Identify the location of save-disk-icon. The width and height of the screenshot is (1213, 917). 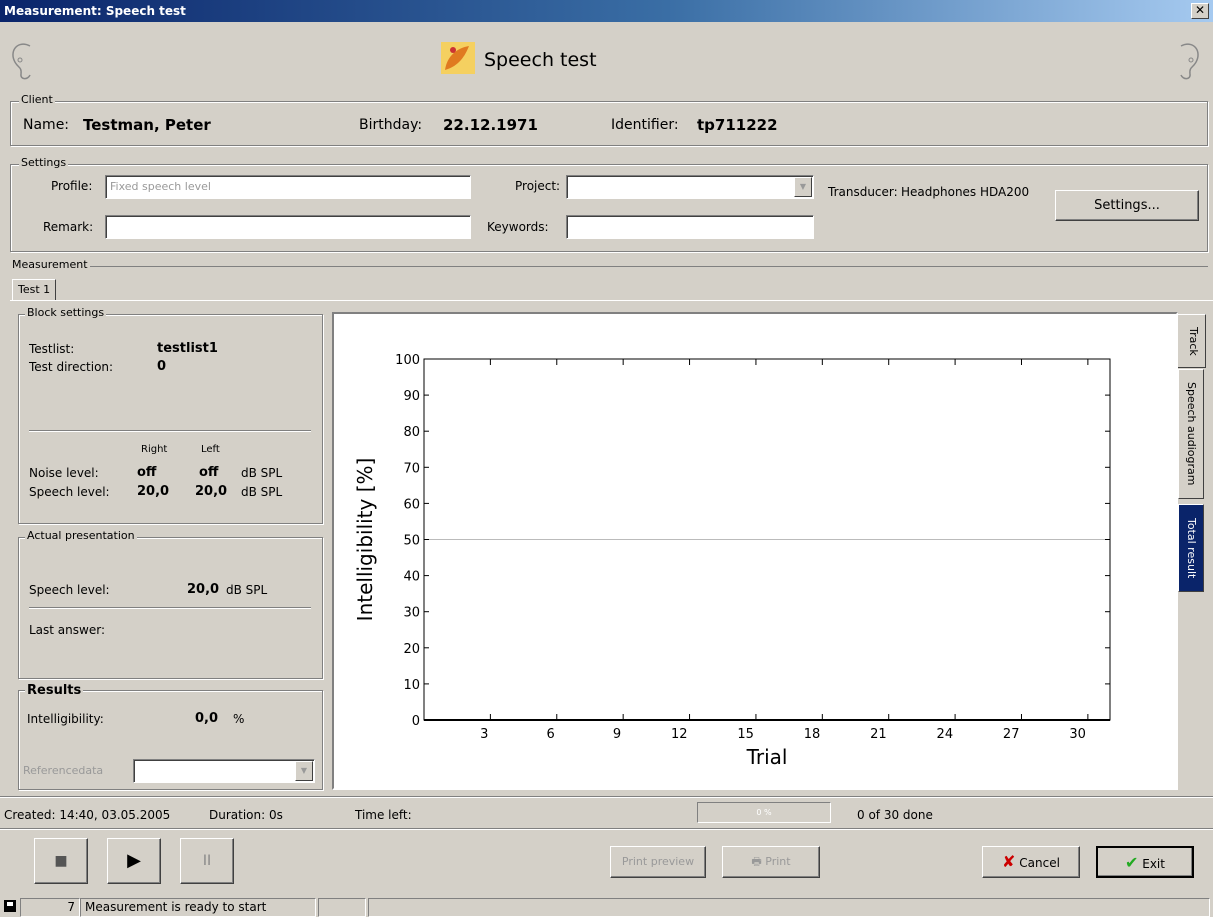
(10, 906).